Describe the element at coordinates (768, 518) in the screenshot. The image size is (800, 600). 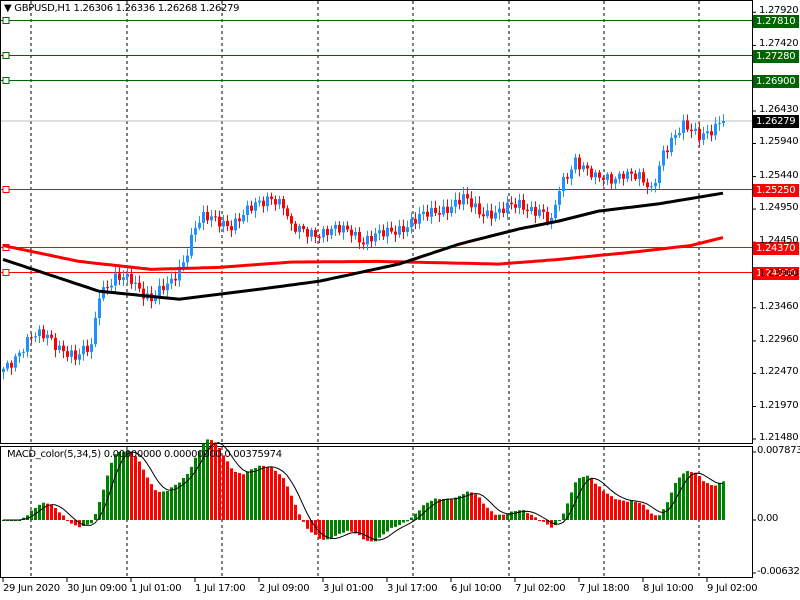
I see `macd-axis-label: 0.00` at that location.